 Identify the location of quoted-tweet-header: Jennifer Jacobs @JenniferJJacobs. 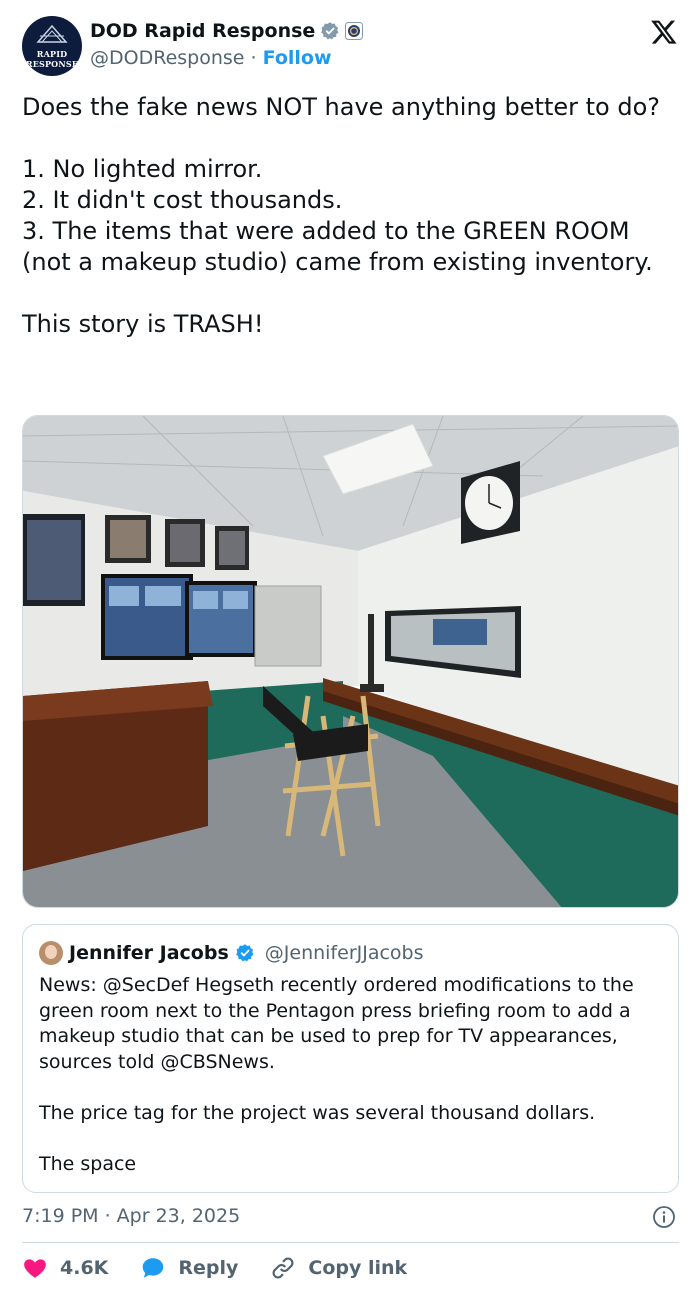
(231, 953).